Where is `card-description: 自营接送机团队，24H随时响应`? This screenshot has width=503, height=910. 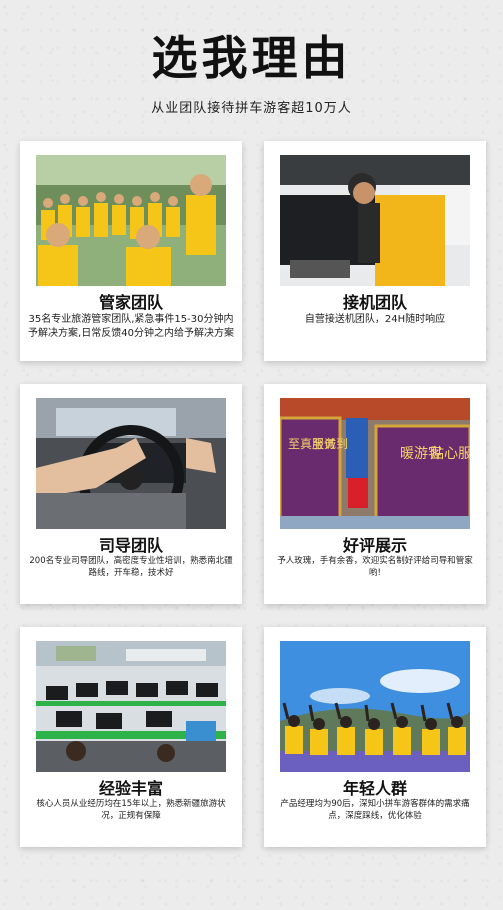
card-description: 自营接送机团队，24H随时响应 is located at coordinates (375, 319).